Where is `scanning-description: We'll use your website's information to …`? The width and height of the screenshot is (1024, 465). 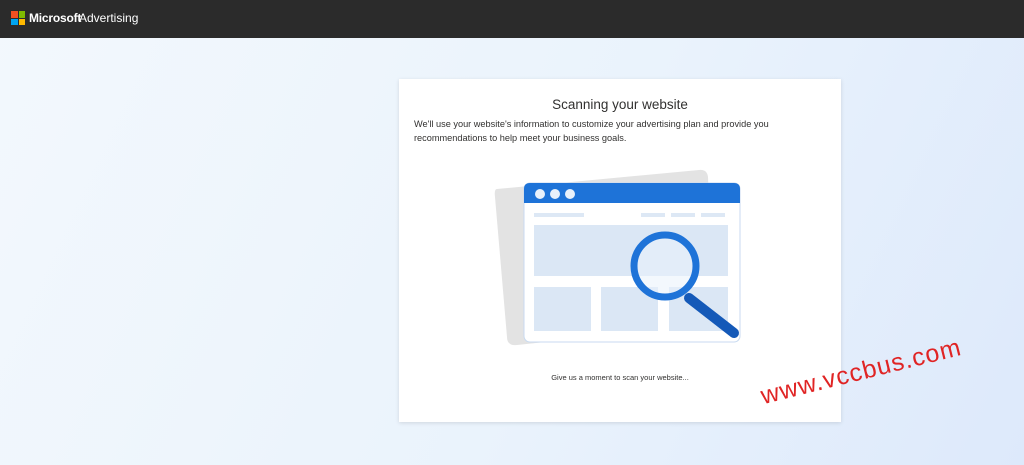 scanning-description: We'll use your website's information to … is located at coordinates (591, 131).